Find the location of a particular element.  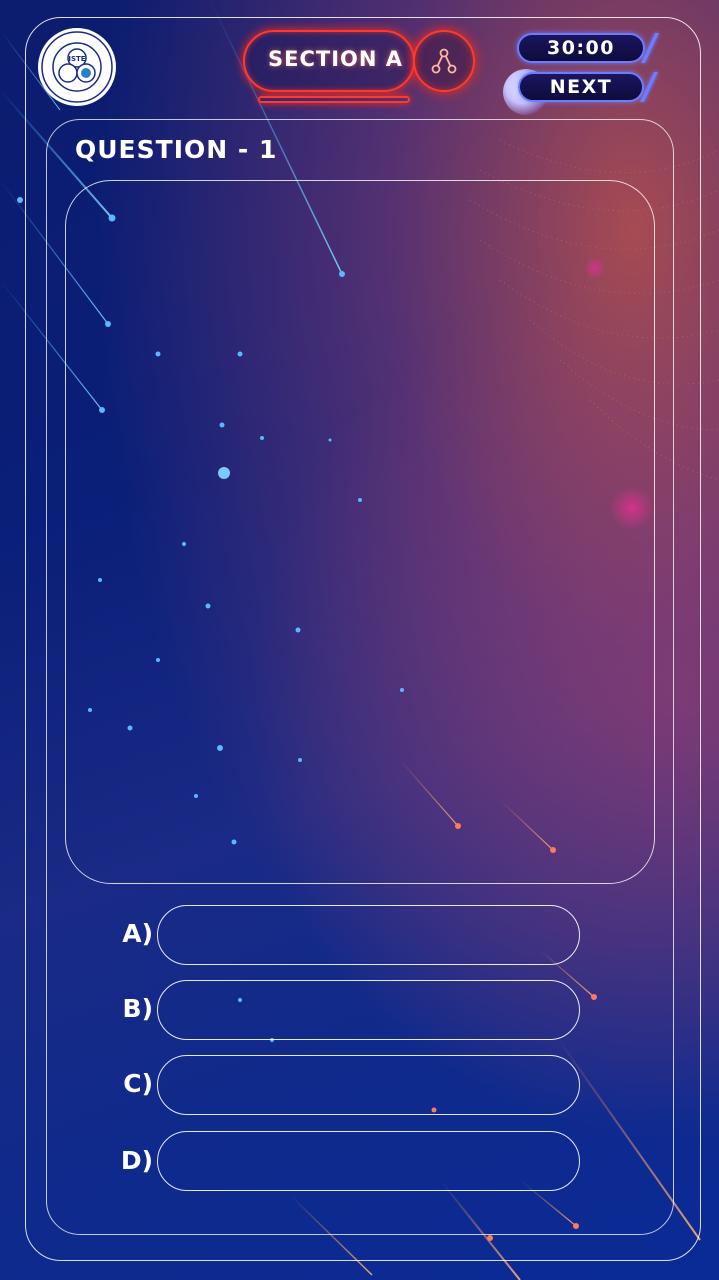

option-b-box is located at coordinates (368, 1010).